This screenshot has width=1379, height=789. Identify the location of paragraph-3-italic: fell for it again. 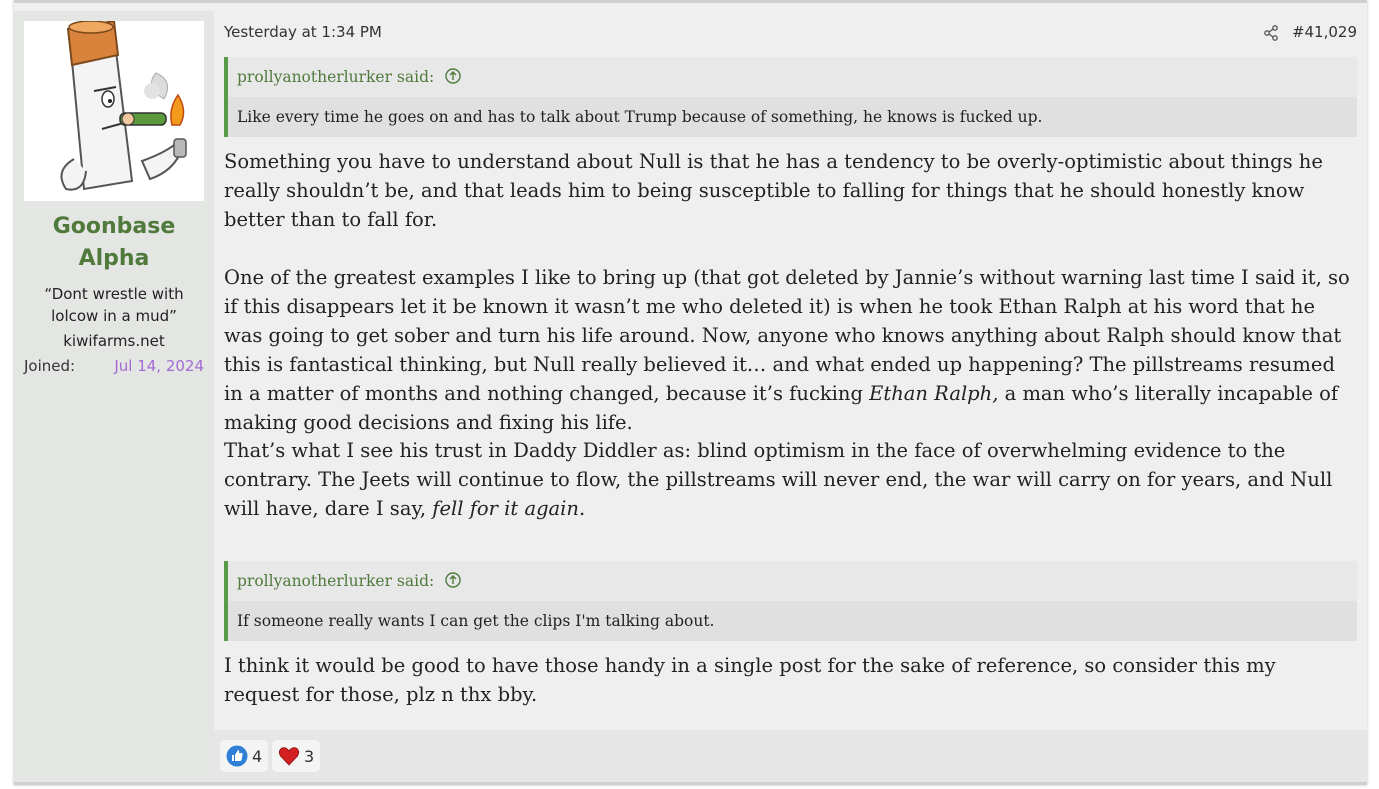
(505, 508).